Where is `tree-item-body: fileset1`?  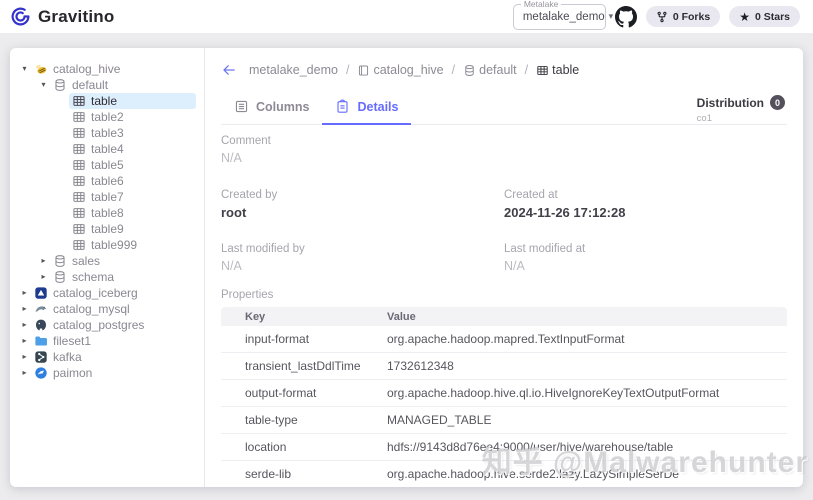
tree-item-body: fileset1 is located at coordinates (64, 341).